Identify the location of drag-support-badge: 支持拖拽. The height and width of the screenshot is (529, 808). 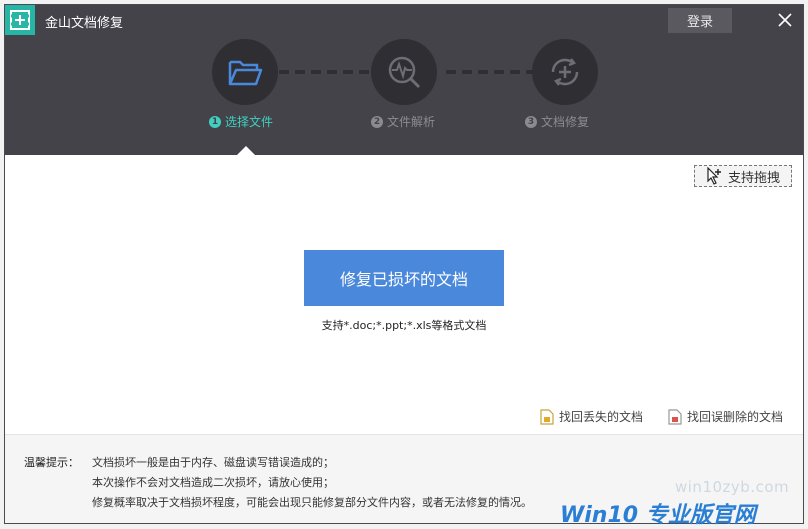
(743, 176).